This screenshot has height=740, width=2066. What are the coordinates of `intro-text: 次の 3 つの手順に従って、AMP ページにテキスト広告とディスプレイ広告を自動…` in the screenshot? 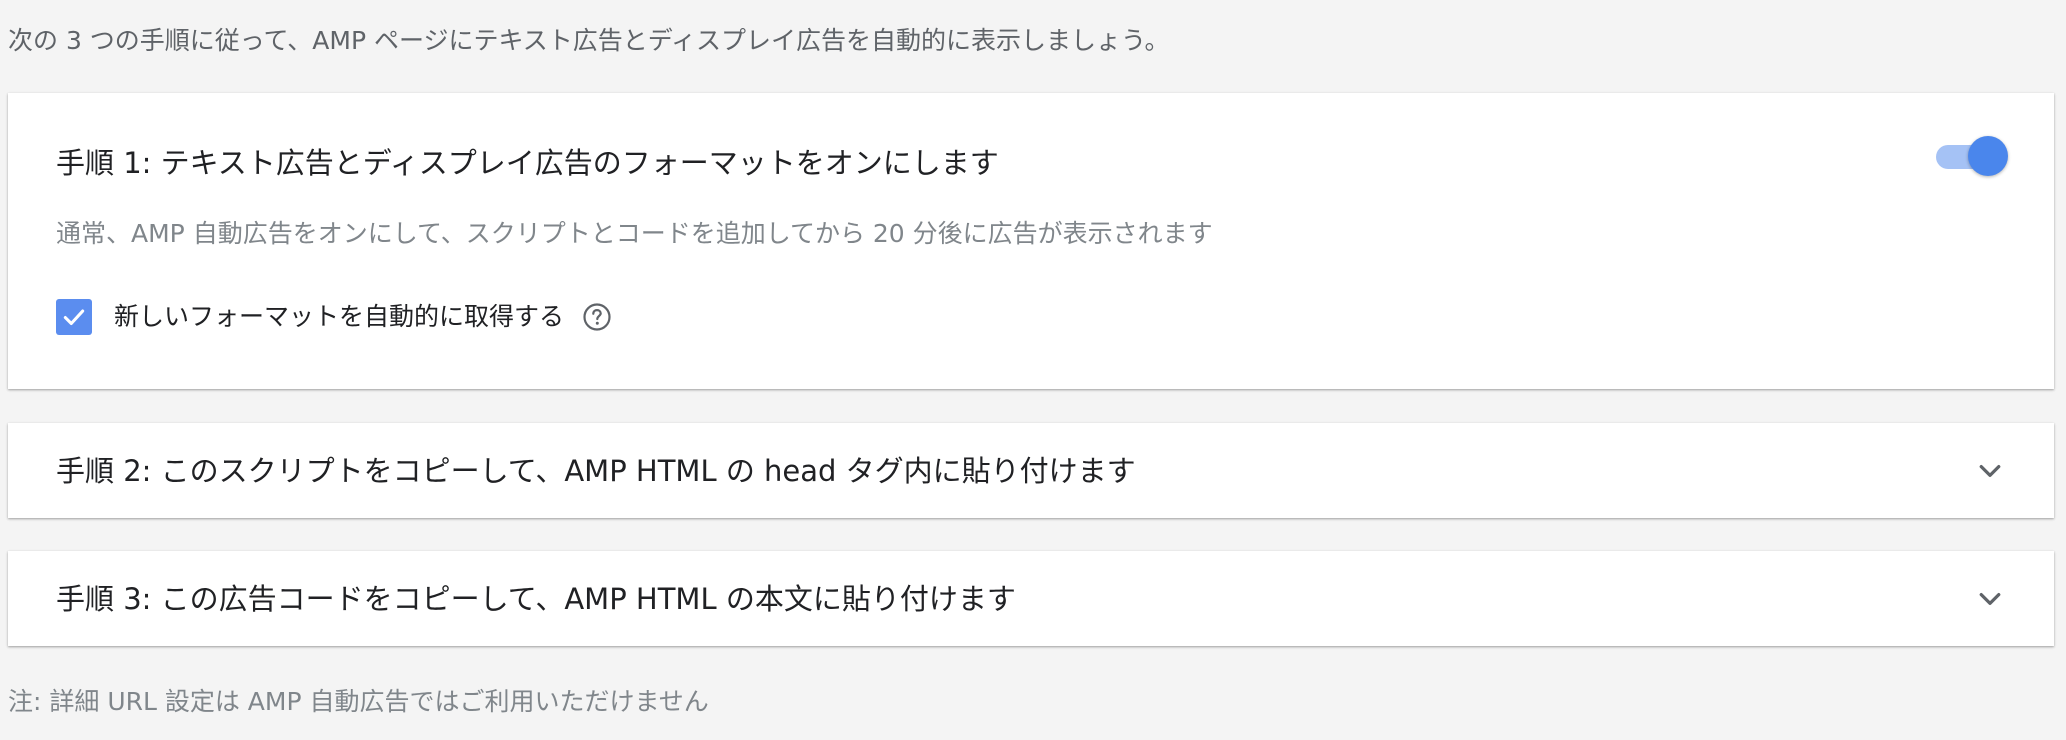 It's located at (589, 40).